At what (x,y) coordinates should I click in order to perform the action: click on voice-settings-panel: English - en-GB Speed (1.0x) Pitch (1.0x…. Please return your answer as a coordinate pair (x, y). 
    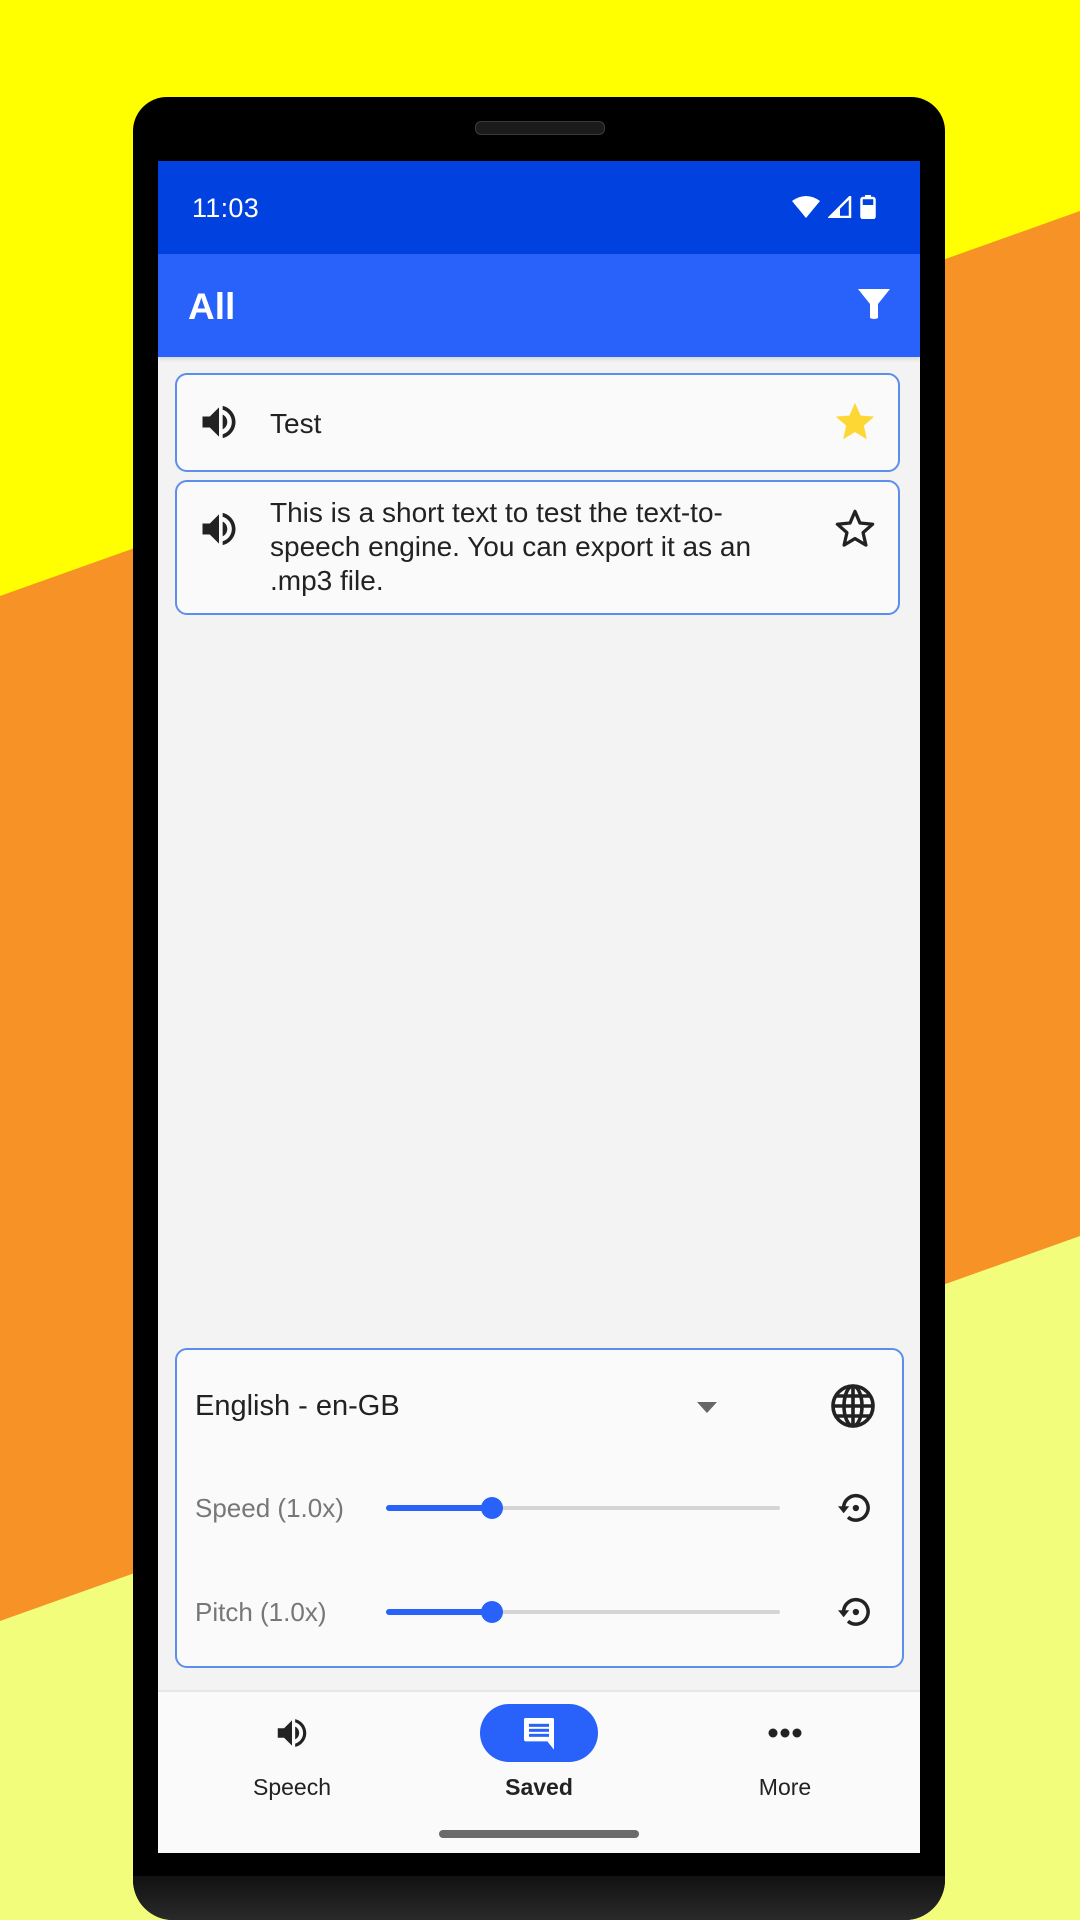
    Looking at the image, I should click on (539, 1508).